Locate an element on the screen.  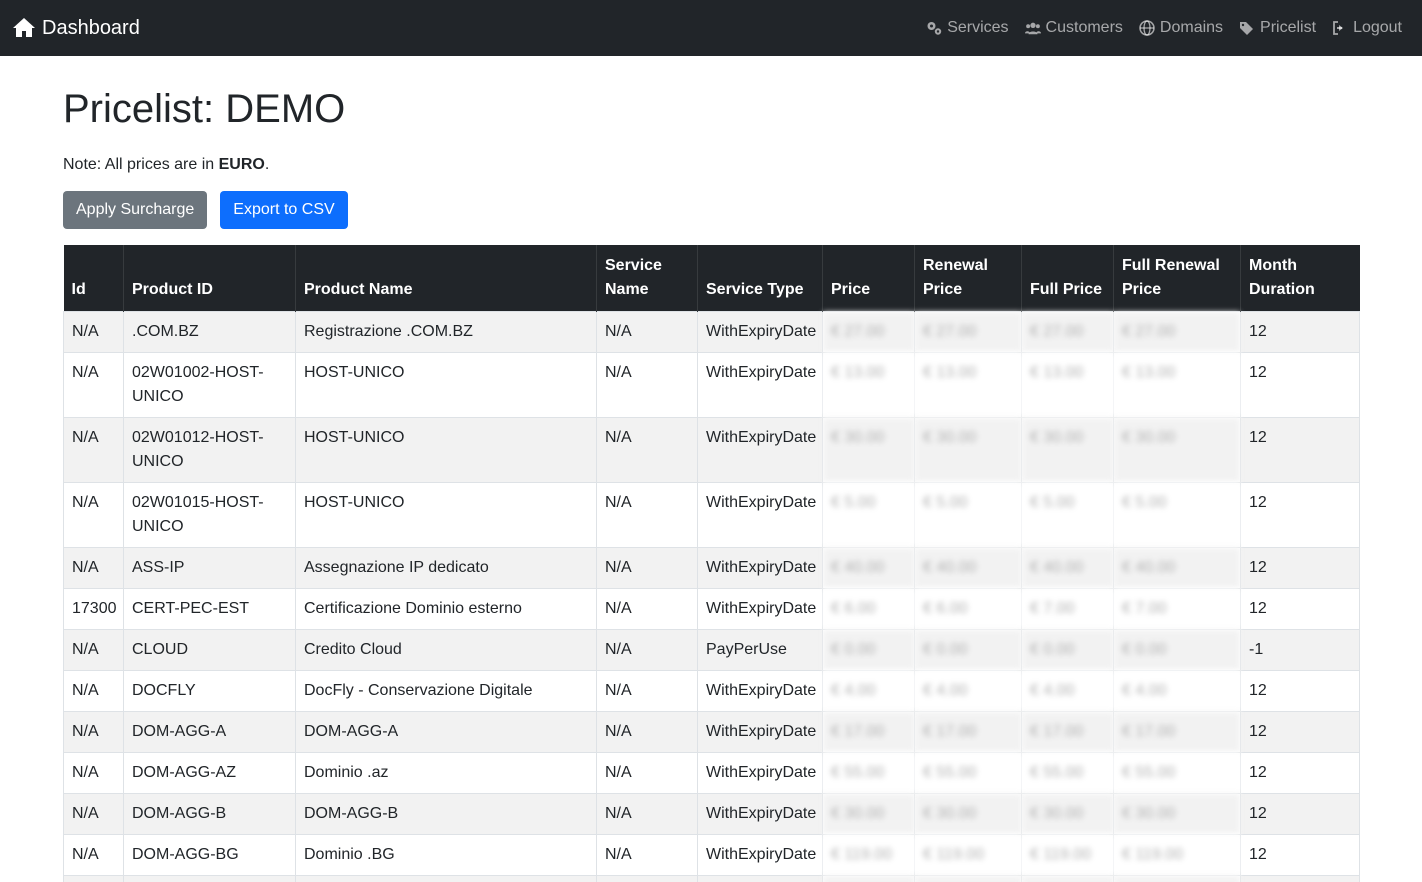
table-cell: € 5.00 is located at coordinates (868, 514).